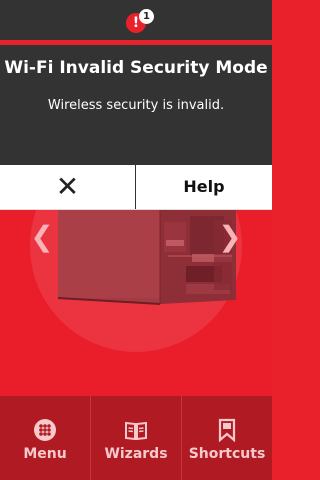 This screenshot has height=480, width=320. I want to click on wizards-button: Wizards, so click(136, 438).